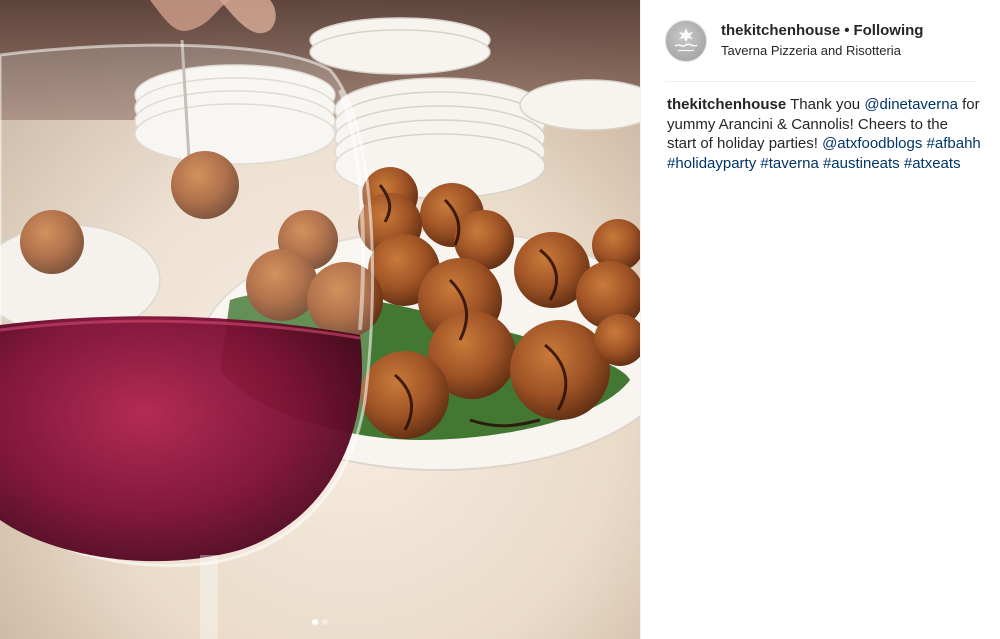 The height and width of the screenshot is (639, 1000). What do you see at coordinates (789, 163) in the screenshot?
I see `hashtag-link: #taverna` at bounding box center [789, 163].